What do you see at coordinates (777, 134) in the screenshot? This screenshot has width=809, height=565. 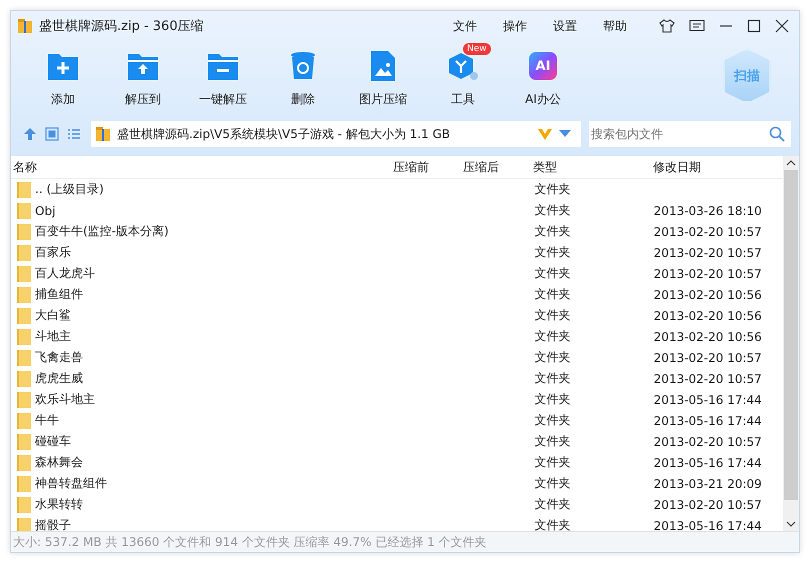 I see `search-icon` at bounding box center [777, 134].